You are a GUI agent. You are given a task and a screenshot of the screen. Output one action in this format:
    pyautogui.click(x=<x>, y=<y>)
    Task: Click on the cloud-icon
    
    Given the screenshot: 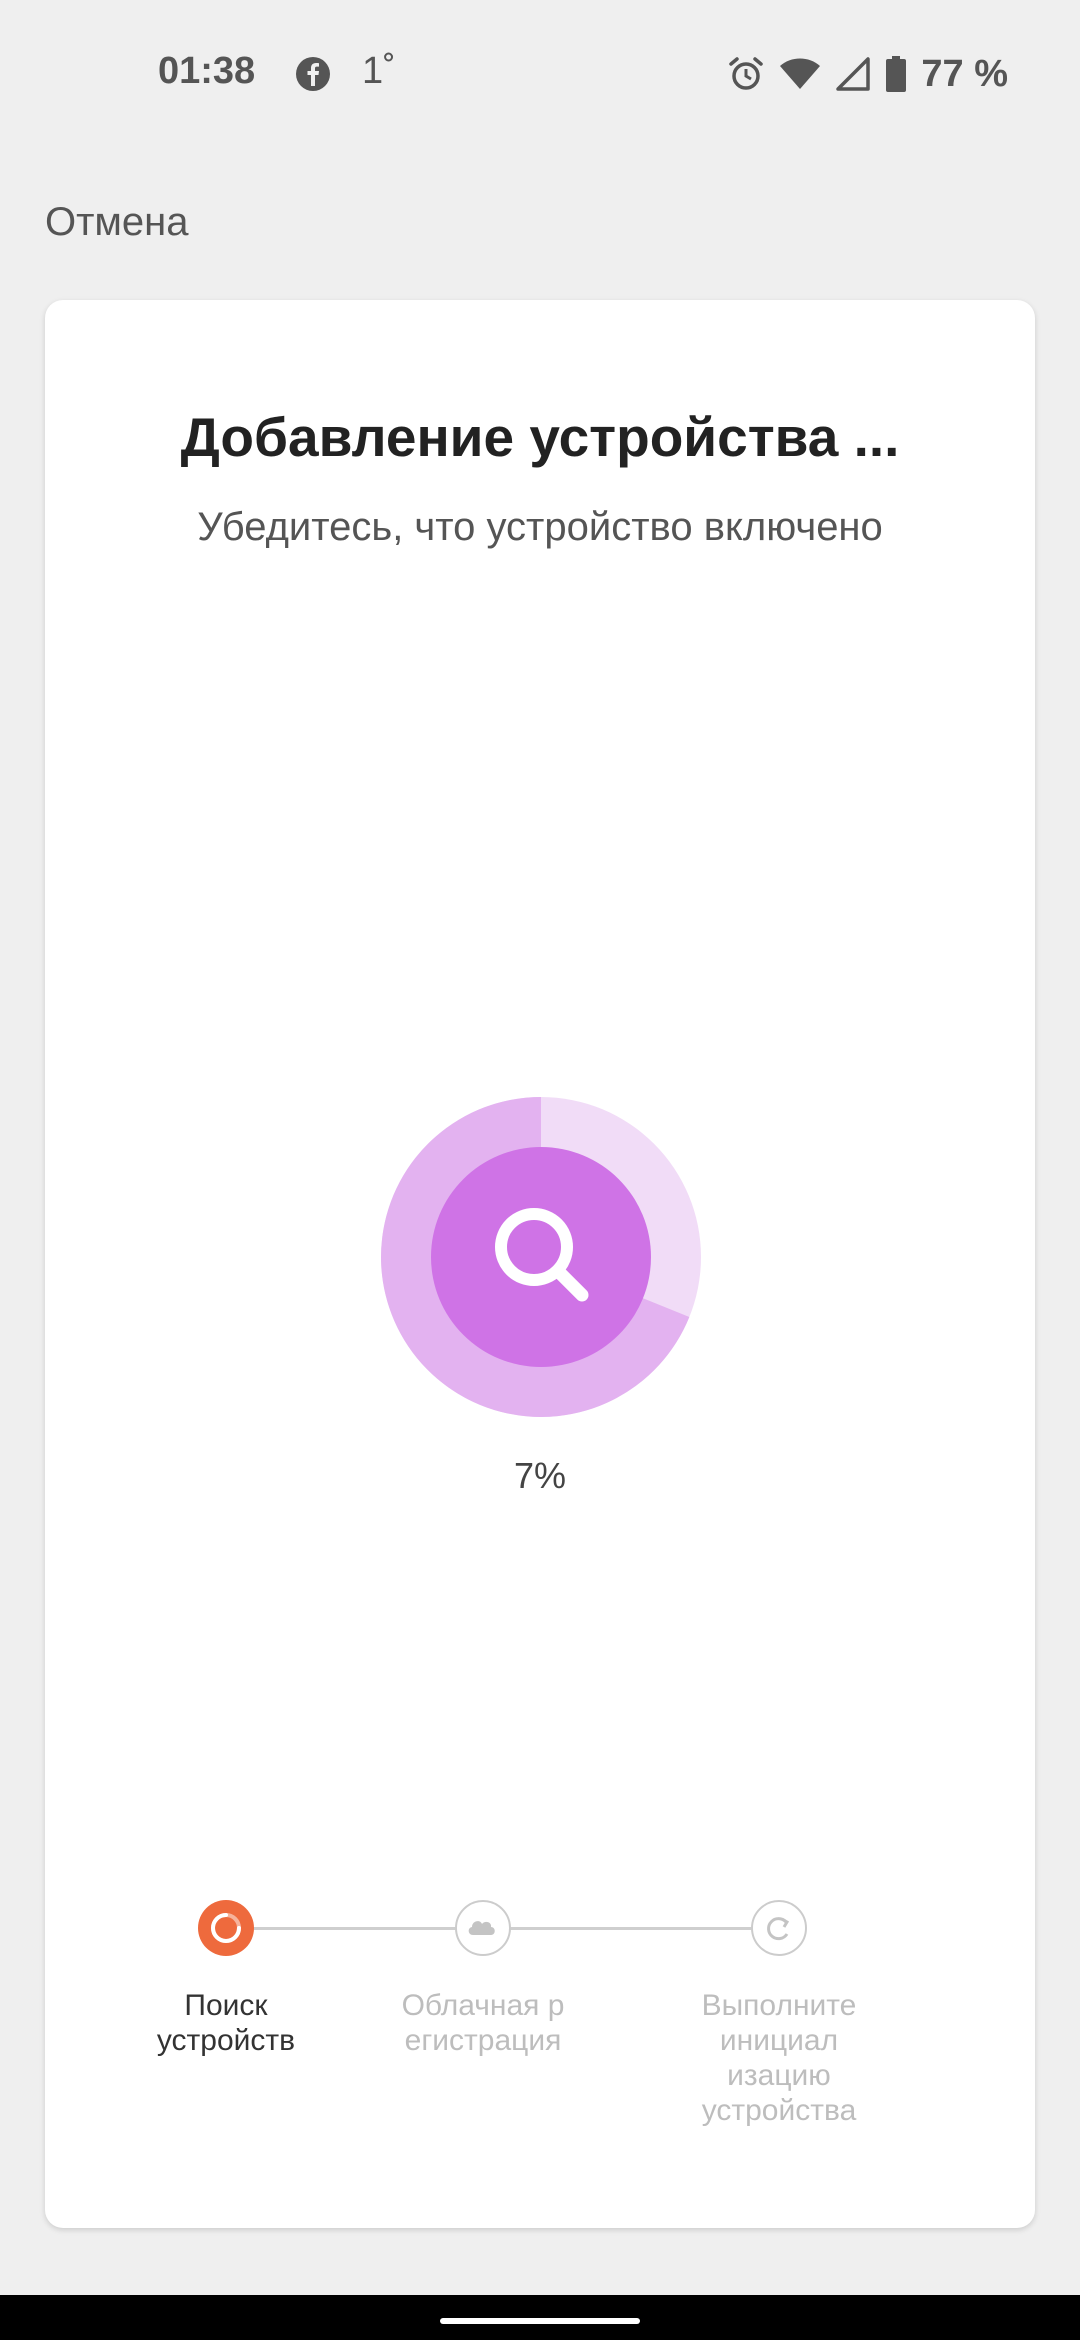 What is the action you would take?
    pyautogui.click(x=481, y=1928)
    